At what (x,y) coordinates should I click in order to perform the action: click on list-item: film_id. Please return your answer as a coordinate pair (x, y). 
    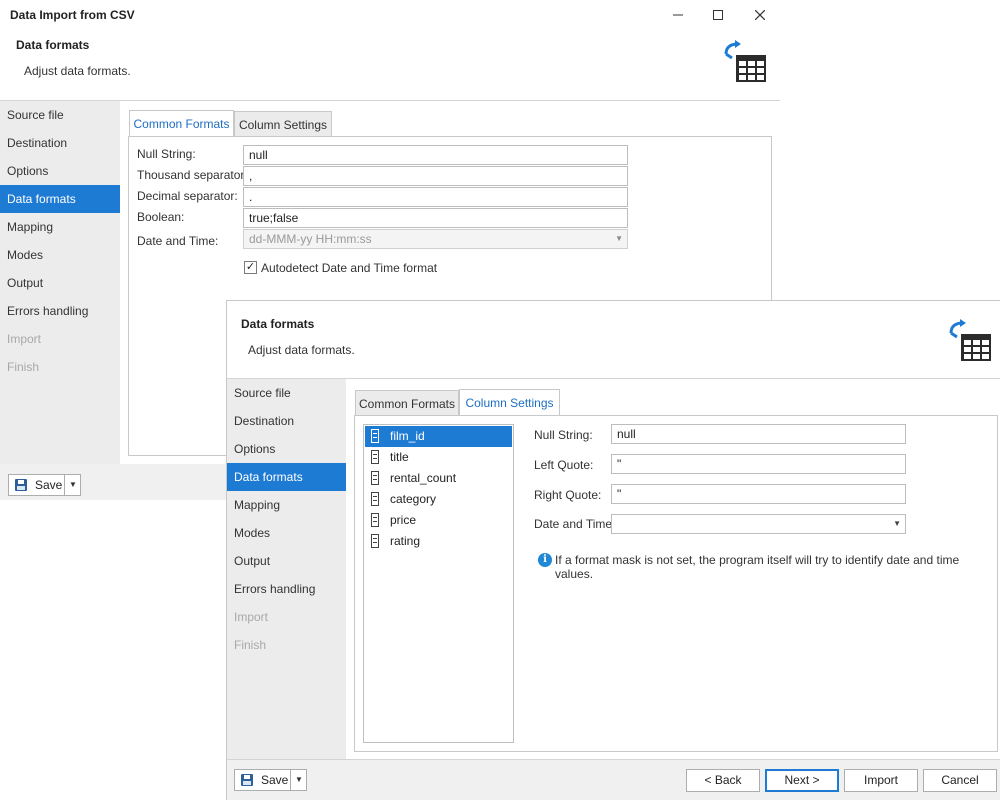
    Looking at the image, I should click on (438, 436).